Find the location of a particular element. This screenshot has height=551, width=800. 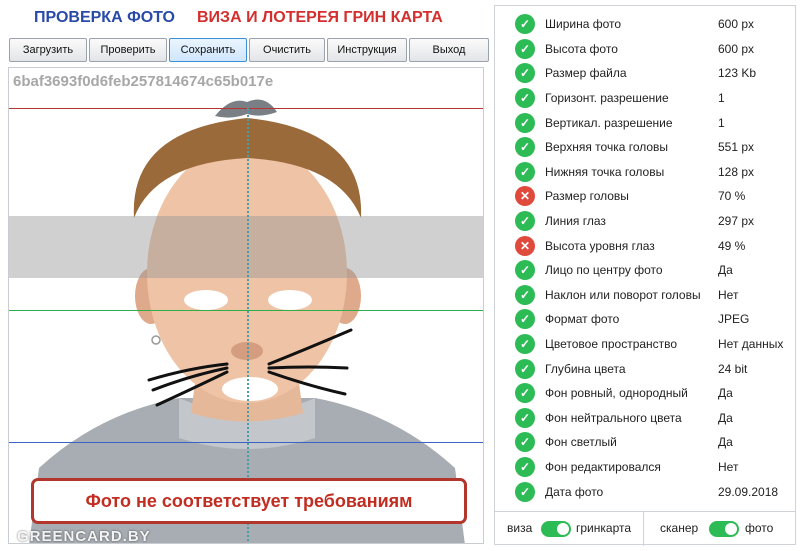

check-label: Лицо по центру фото is located at coordinates (604, 270).